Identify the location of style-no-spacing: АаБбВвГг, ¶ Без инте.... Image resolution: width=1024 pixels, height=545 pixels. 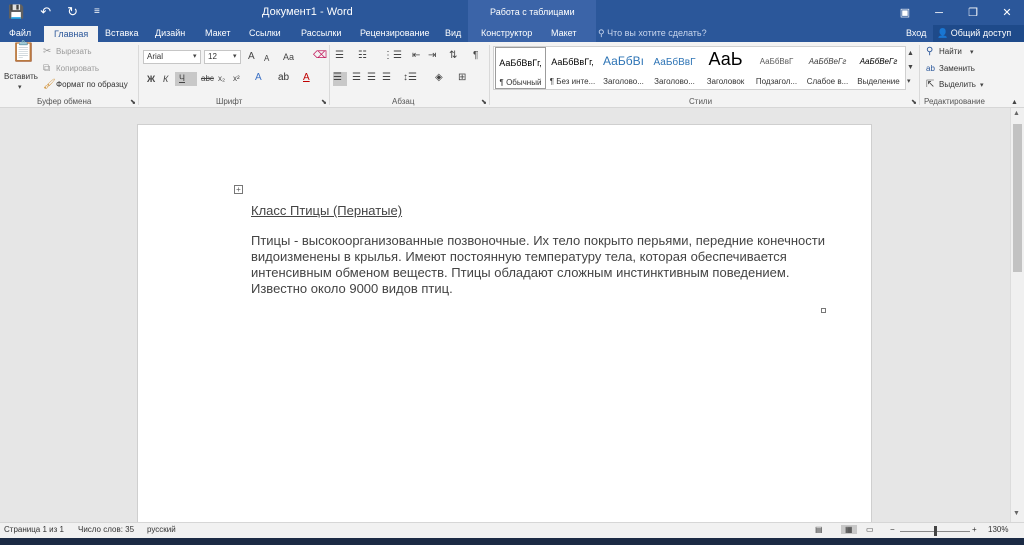
(572, 68).